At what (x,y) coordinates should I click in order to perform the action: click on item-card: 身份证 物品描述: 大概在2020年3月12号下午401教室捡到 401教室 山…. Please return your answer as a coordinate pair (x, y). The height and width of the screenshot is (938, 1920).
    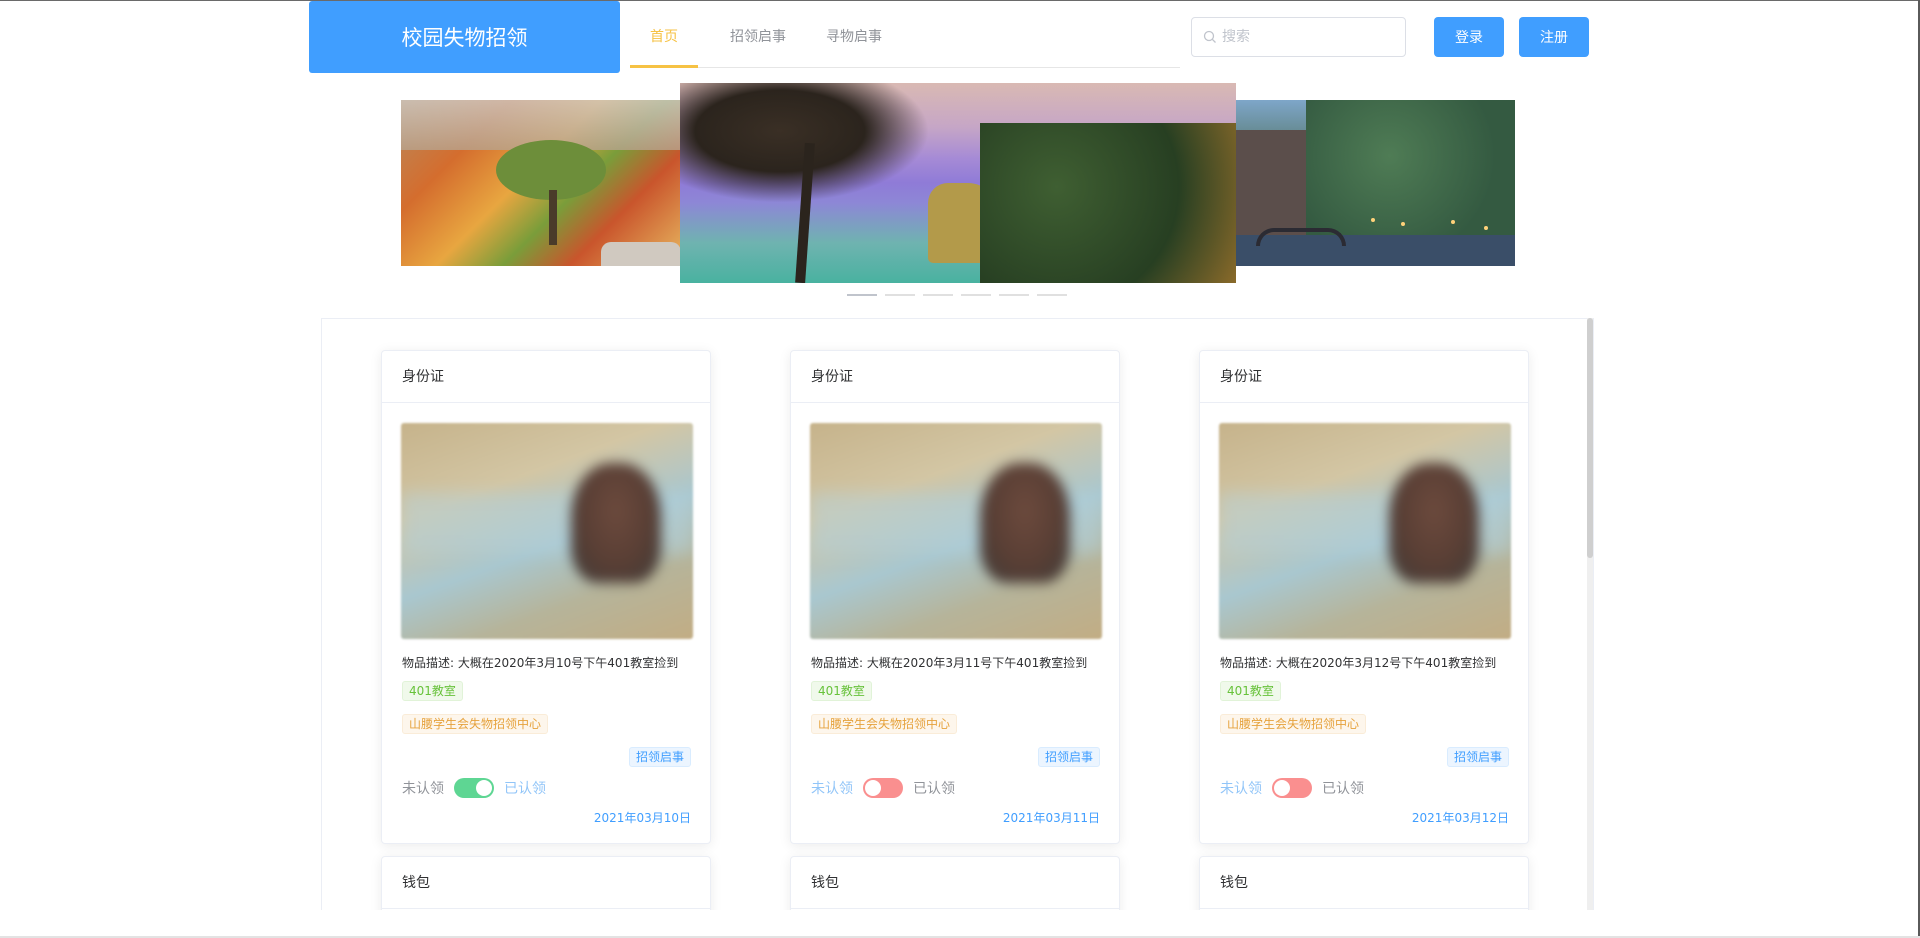
    Looking at the image, I should click on (1364, 597).